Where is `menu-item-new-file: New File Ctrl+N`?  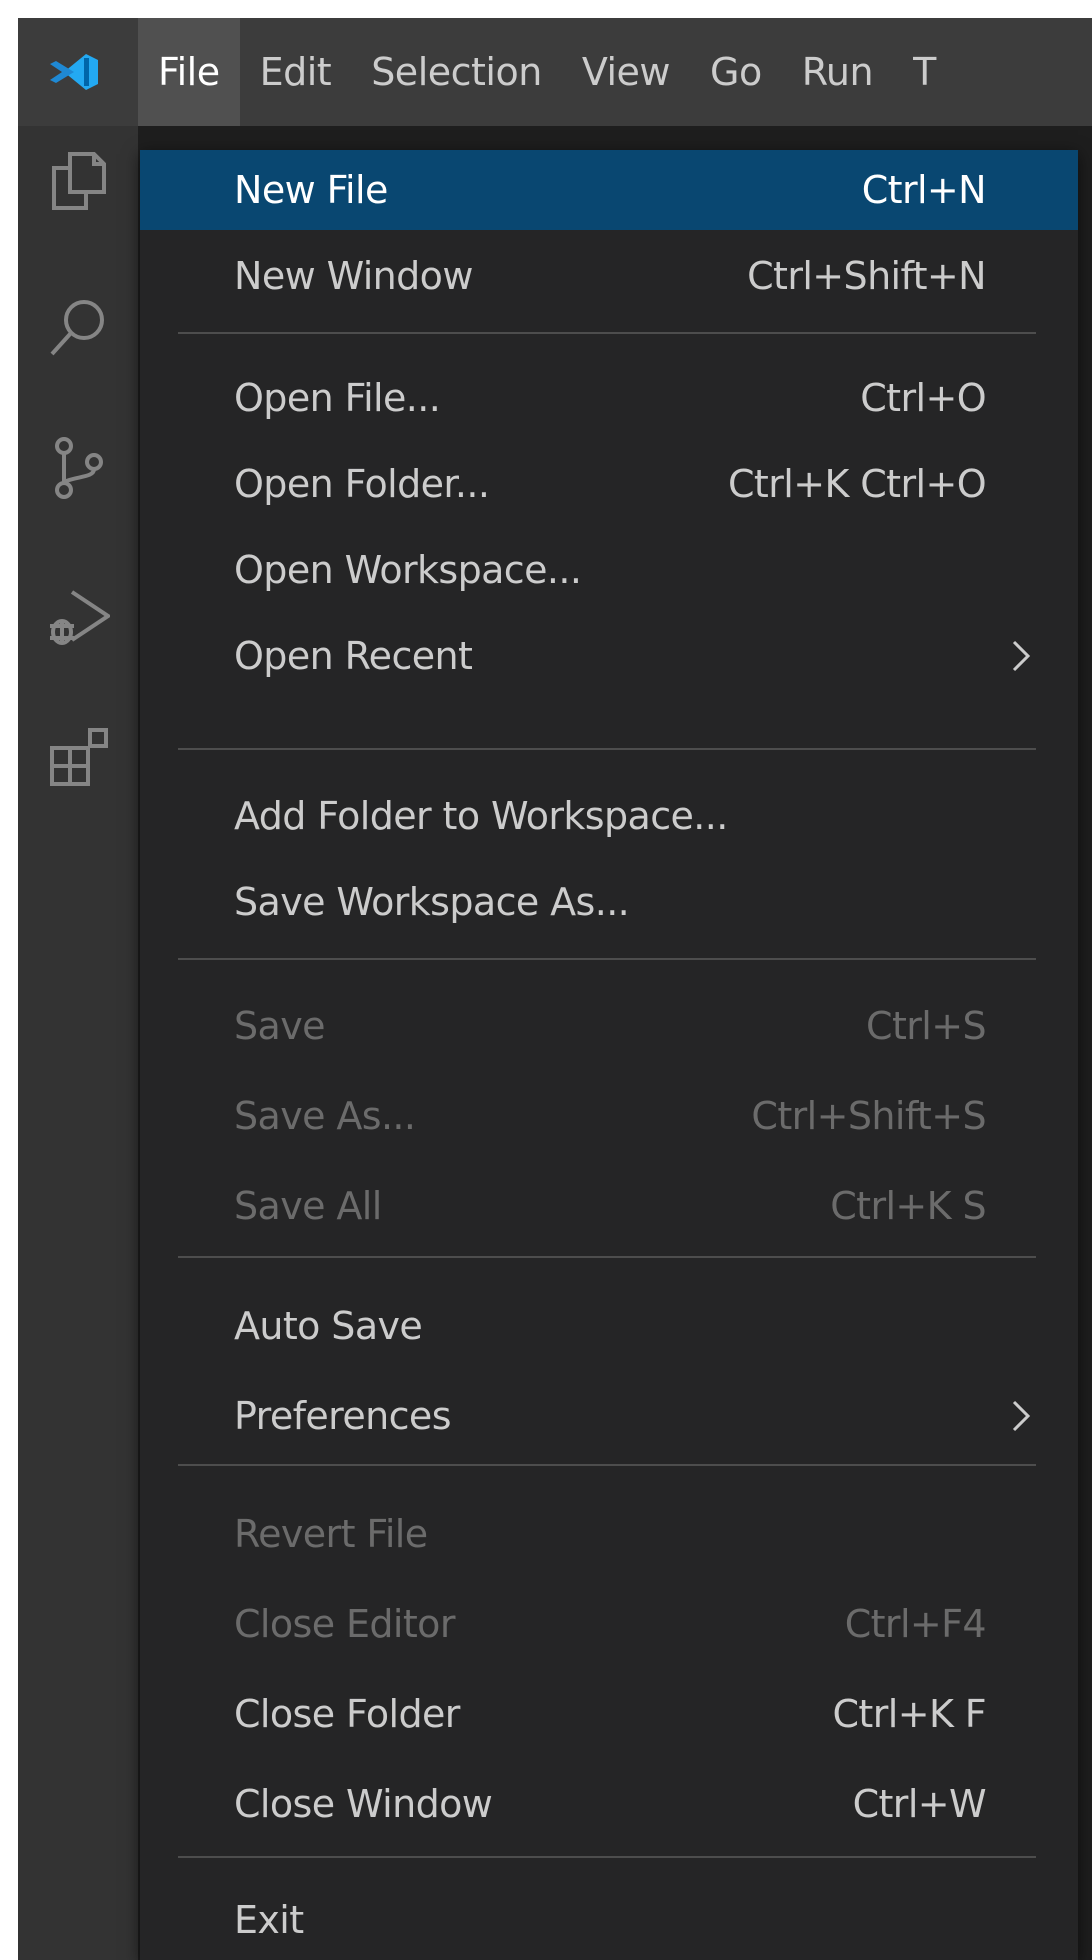
menu-item-new-file: New File Ctrl+N is located at coordinates (609, 190).